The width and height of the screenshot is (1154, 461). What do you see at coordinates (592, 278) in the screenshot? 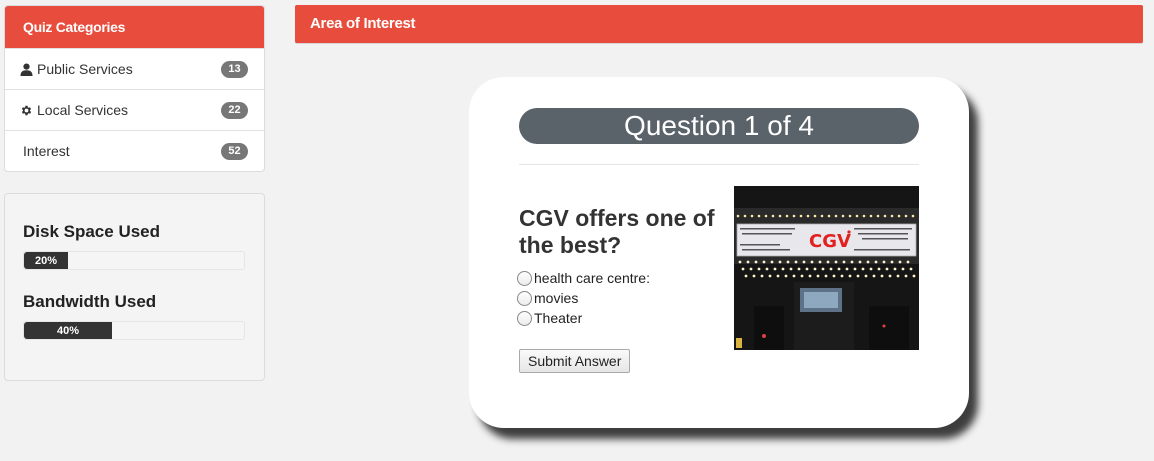
I see `option-label: health care centre:` at bounding box center [592, 278].